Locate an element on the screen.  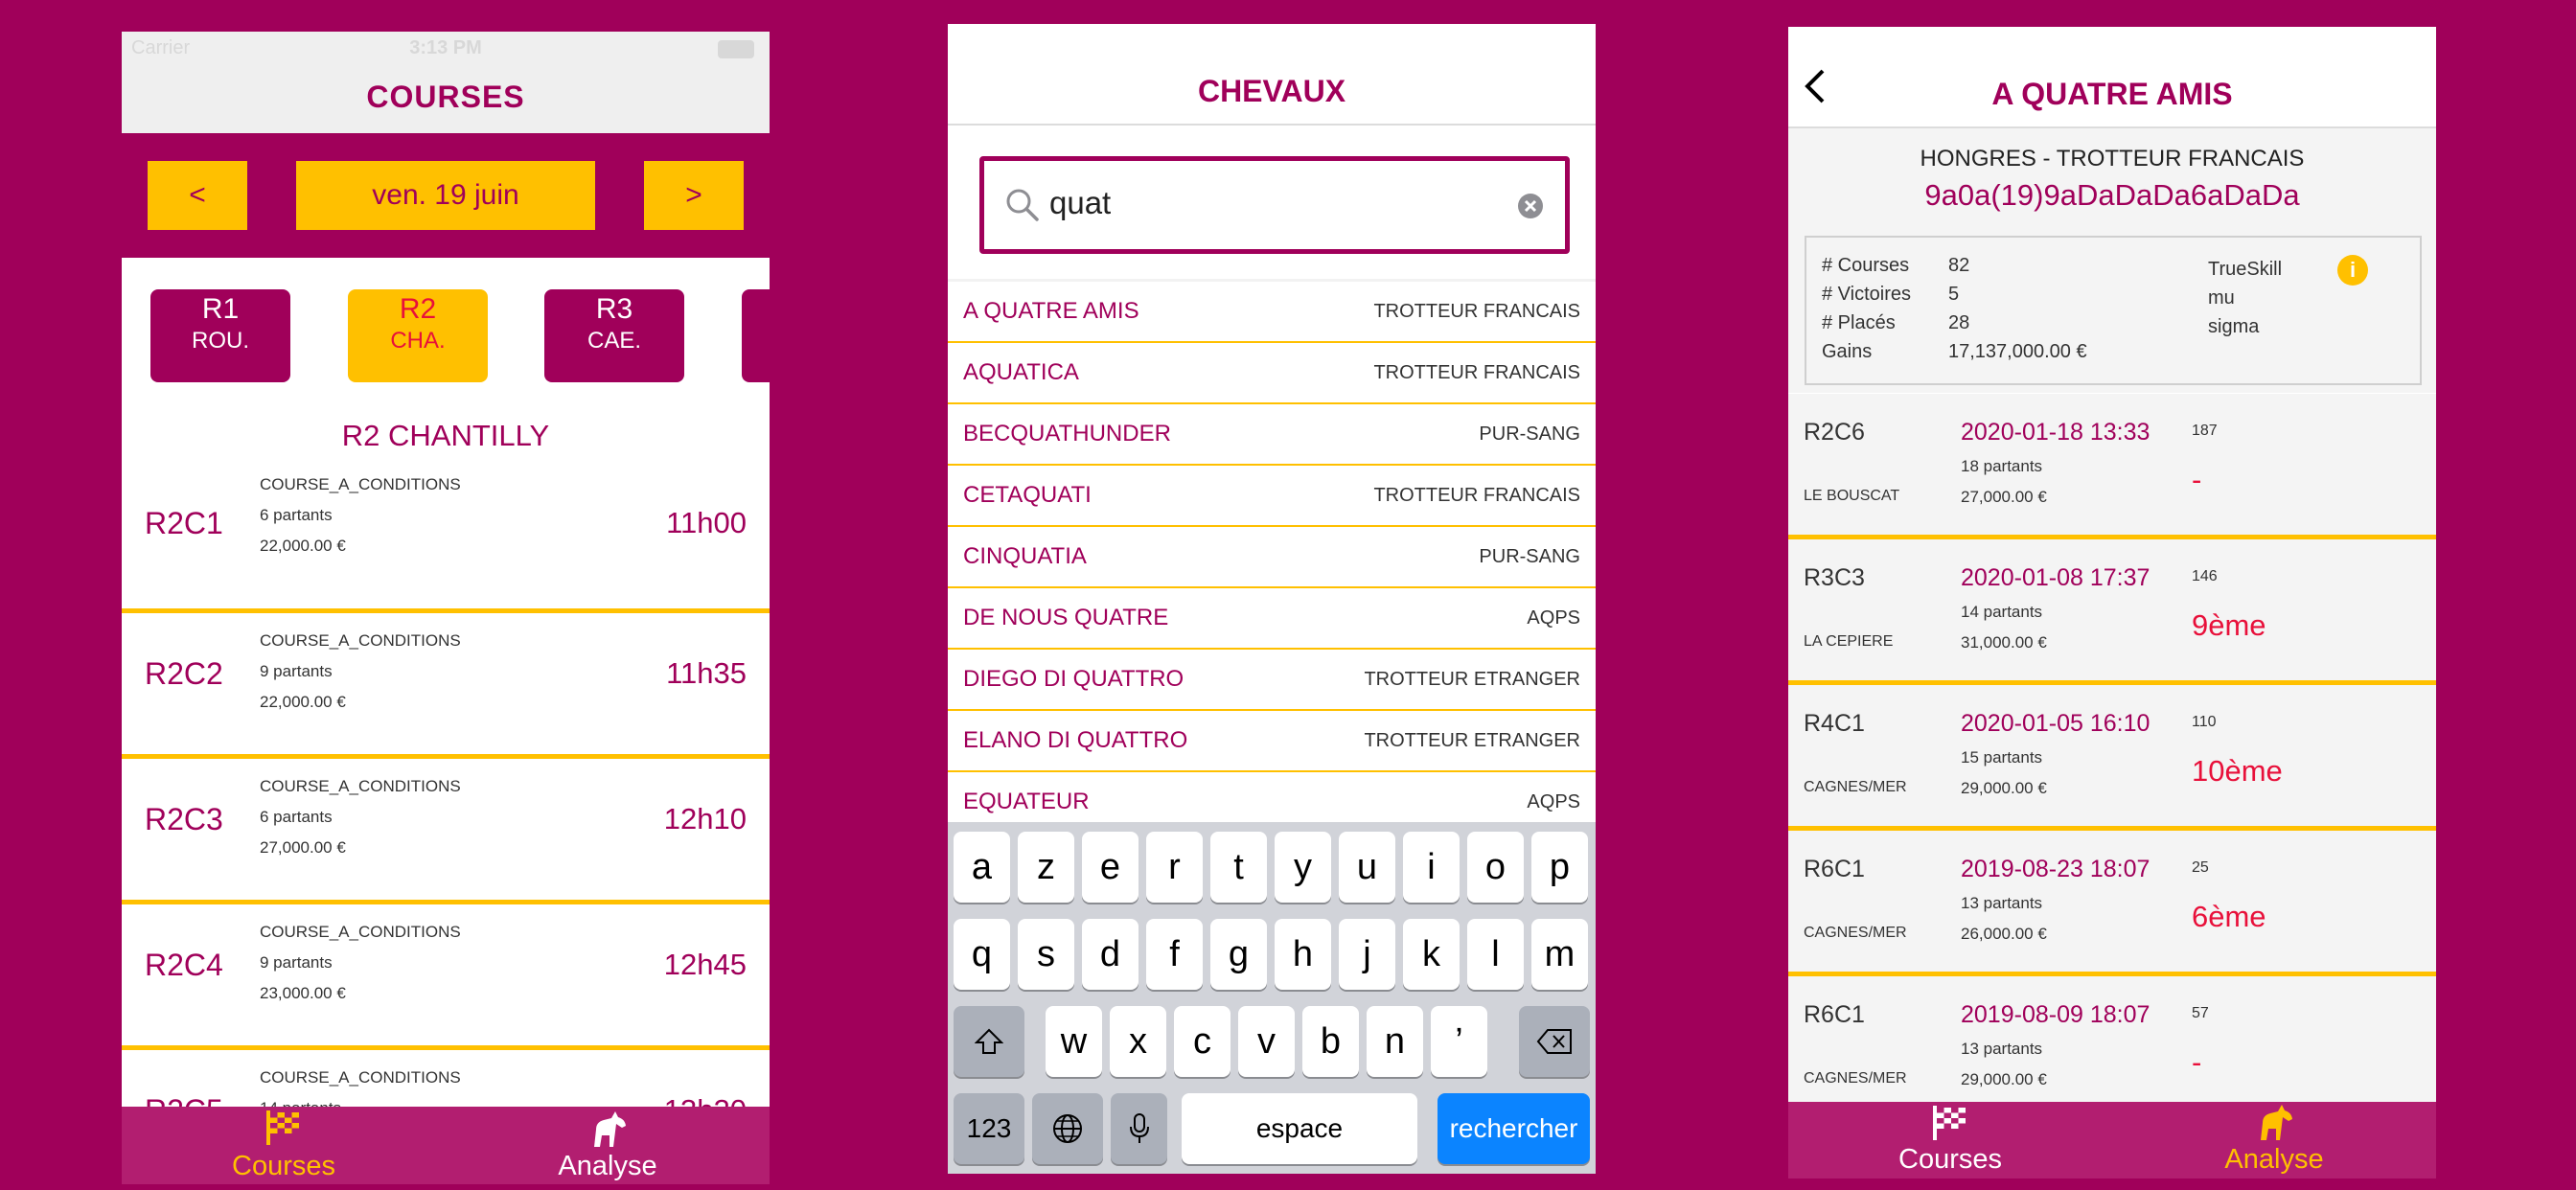
dictation-key is located at coordinates (1139, 1129).